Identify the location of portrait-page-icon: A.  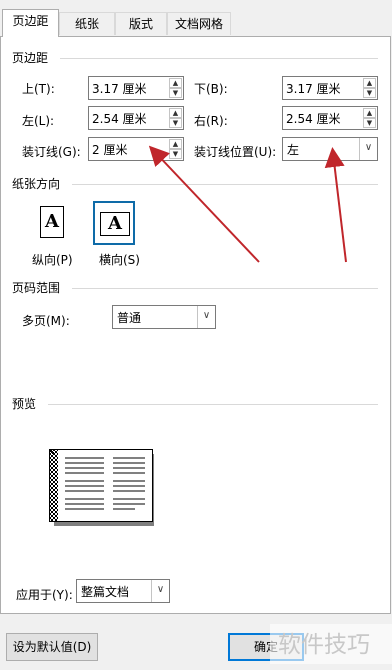
(52, 222).